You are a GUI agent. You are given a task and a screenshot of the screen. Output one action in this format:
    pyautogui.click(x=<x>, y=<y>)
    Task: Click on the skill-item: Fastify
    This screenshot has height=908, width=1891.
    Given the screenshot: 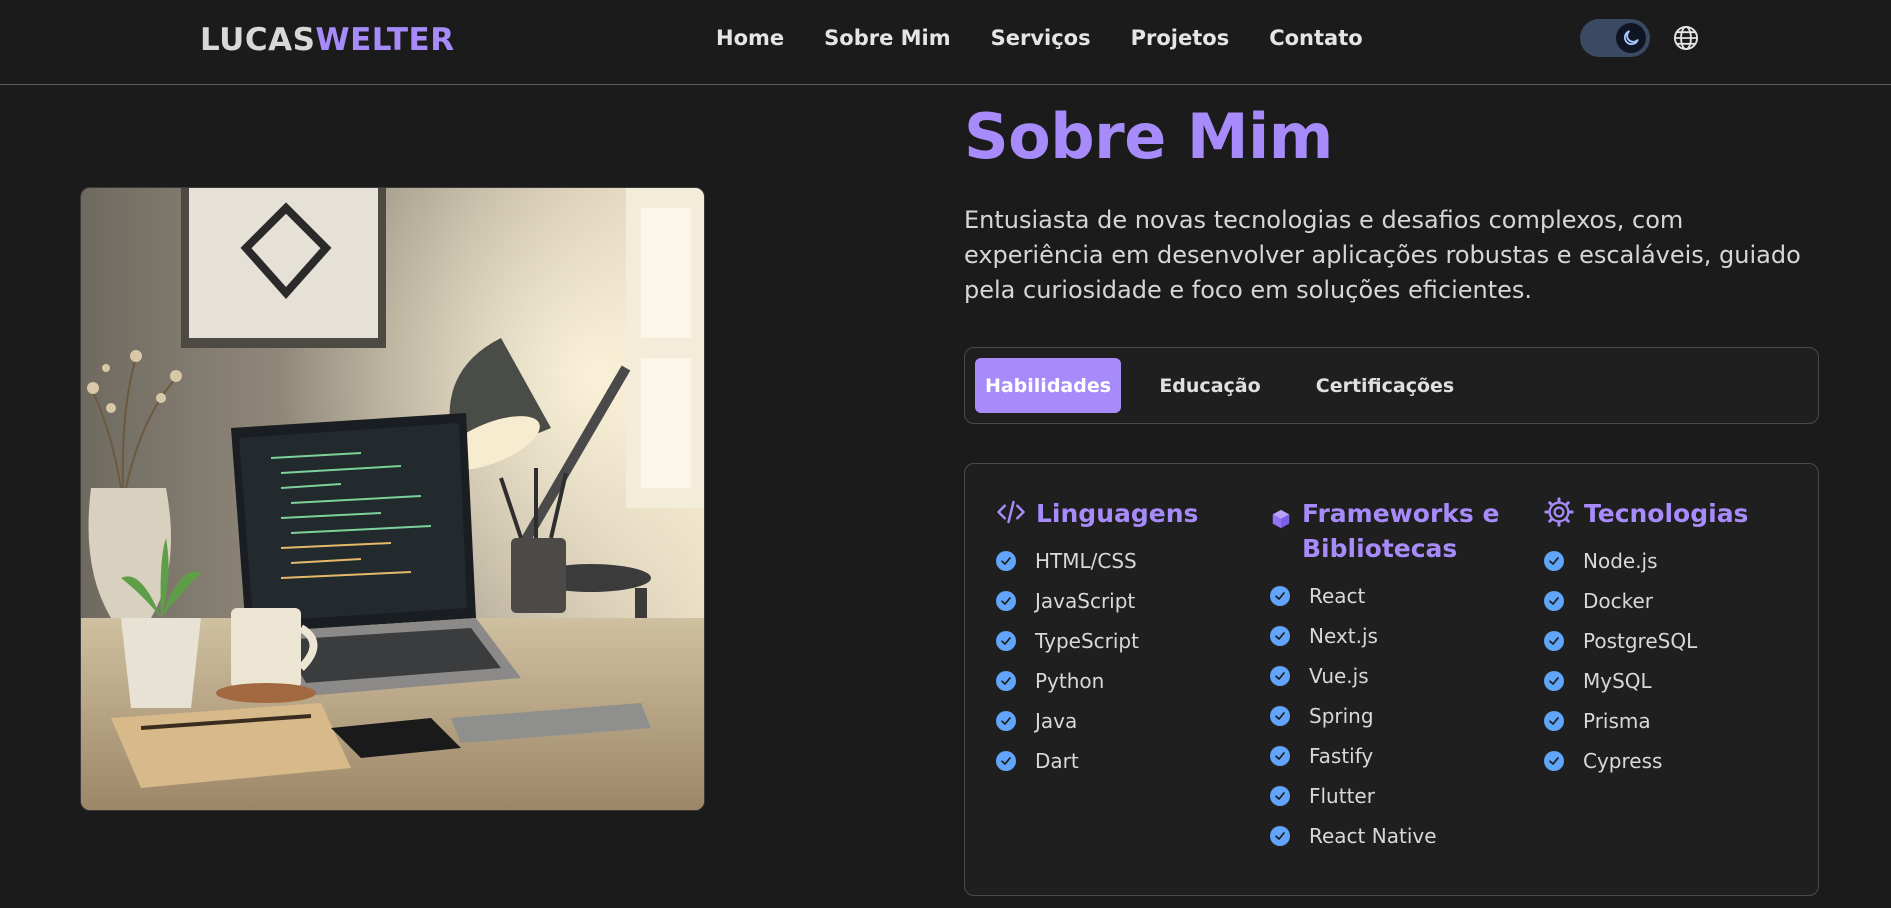 What is the action you would take?
    pyautogui.click(x=1390, y=756)
    